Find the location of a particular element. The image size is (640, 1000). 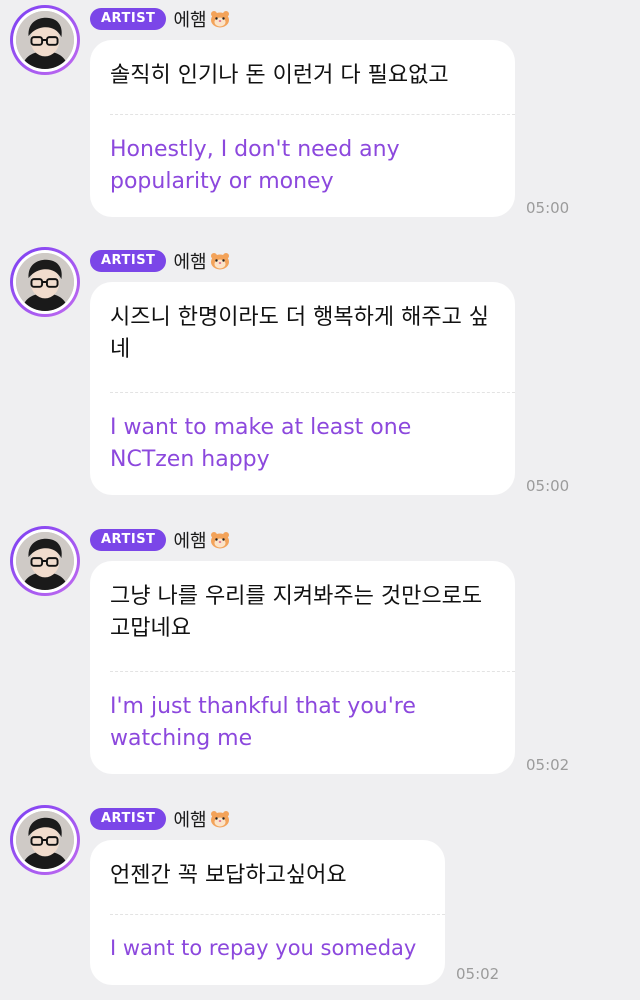

translation-text: I want to repay you someday is located at coordinates (263, 948).